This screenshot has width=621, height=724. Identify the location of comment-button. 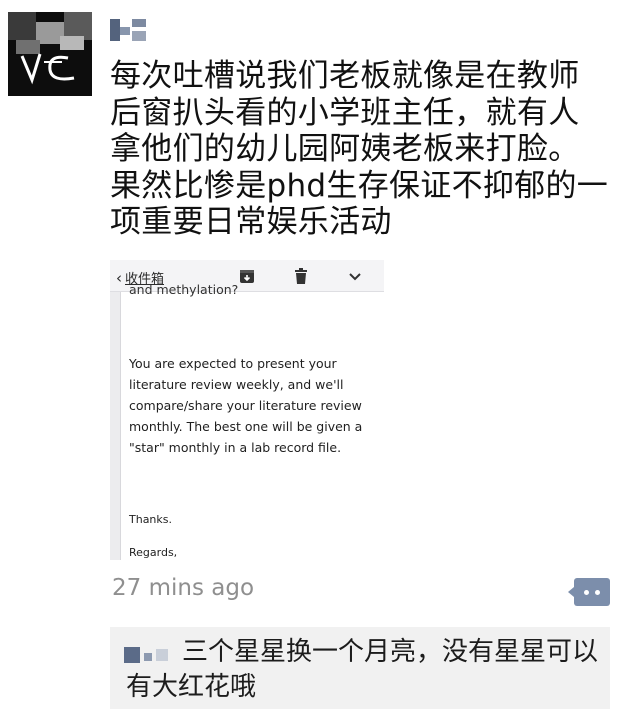
(589, 592).